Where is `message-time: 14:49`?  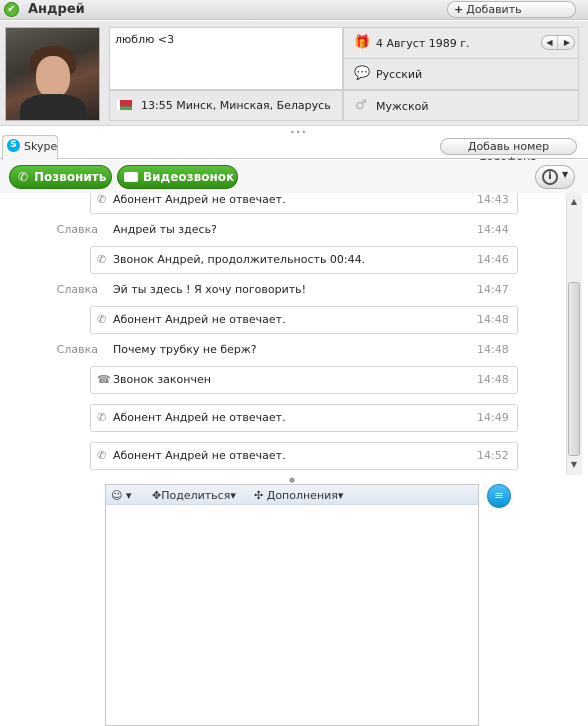
message-time: 14:49 is located at coordinates (493, 417).